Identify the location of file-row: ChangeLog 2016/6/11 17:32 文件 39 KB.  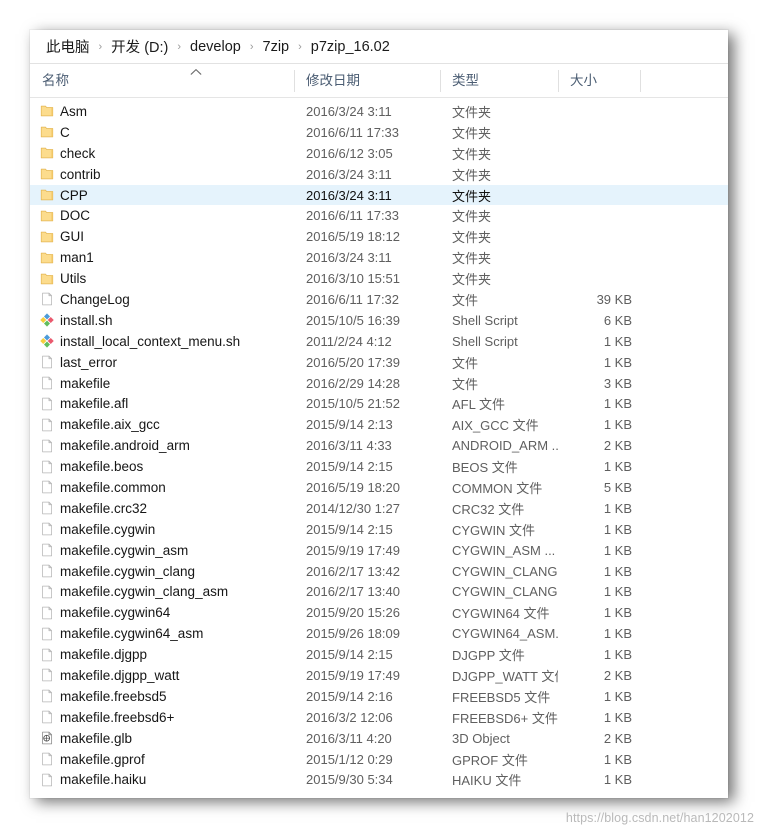
(379, 299).